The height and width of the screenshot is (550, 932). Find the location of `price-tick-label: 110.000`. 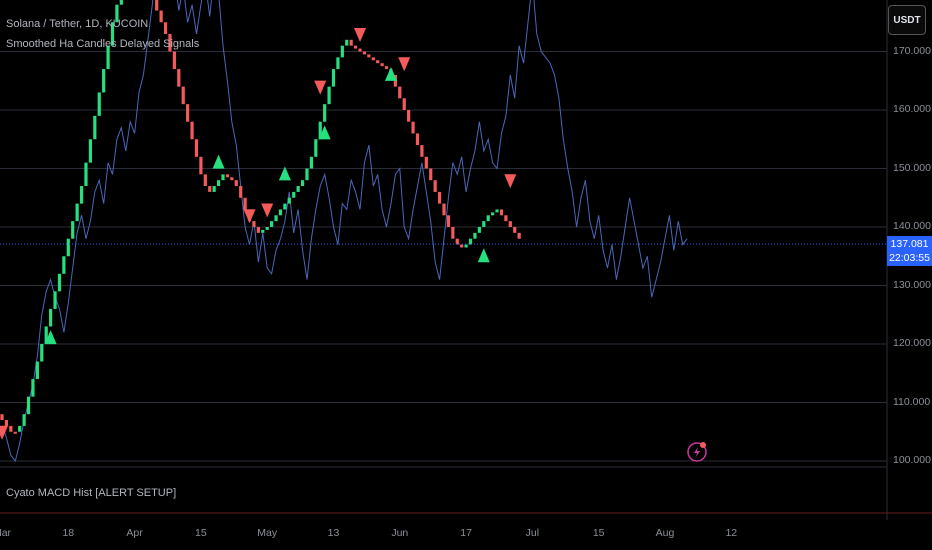

price-tick-label: 110.000 is located at coordinates (912, 401).